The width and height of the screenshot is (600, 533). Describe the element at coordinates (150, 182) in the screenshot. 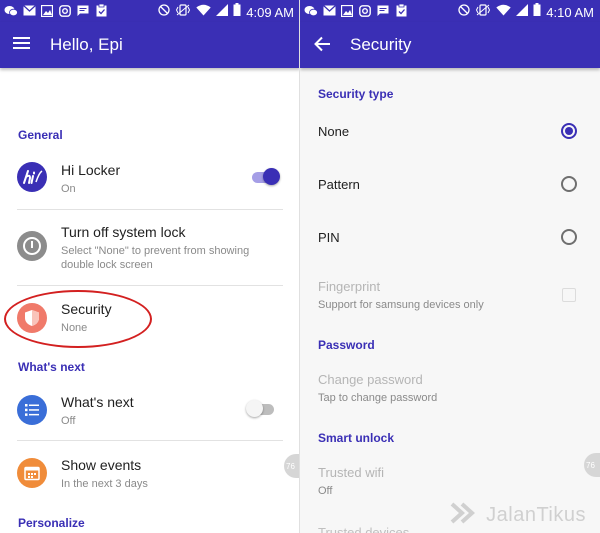

I see `setting-row-hi-locker: Hi Locker On` at that location.